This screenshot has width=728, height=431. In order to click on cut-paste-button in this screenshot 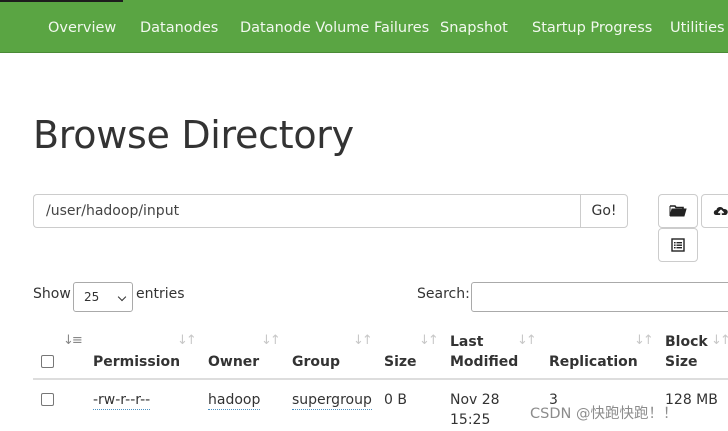, I will do `click(678, 245)`.